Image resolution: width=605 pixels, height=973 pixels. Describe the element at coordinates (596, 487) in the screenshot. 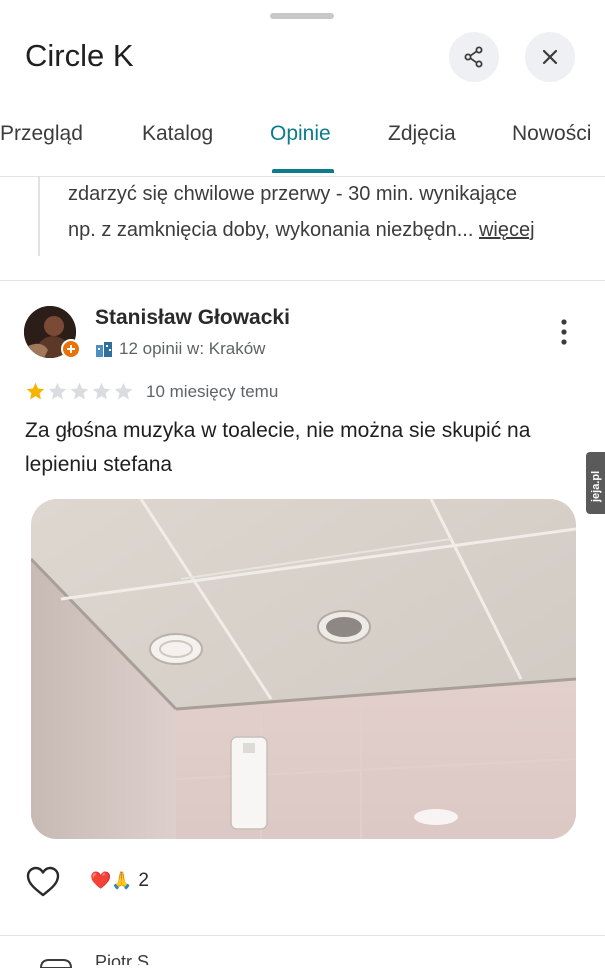

I see `watermark-text: jeja.pl` at that location.